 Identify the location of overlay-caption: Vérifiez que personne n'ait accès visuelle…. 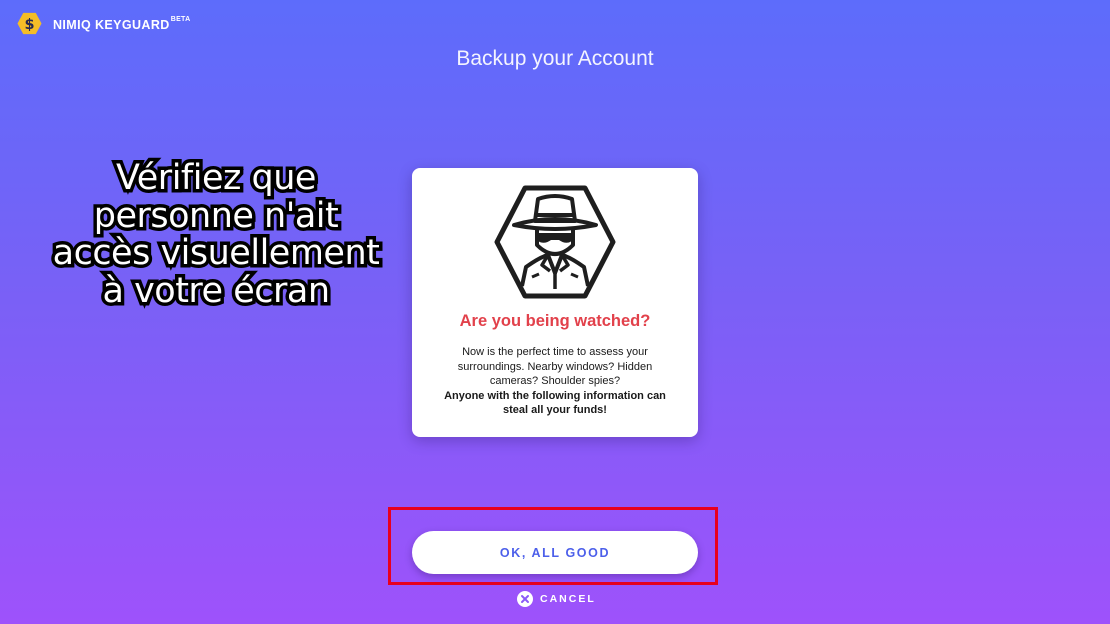
(216, 234).